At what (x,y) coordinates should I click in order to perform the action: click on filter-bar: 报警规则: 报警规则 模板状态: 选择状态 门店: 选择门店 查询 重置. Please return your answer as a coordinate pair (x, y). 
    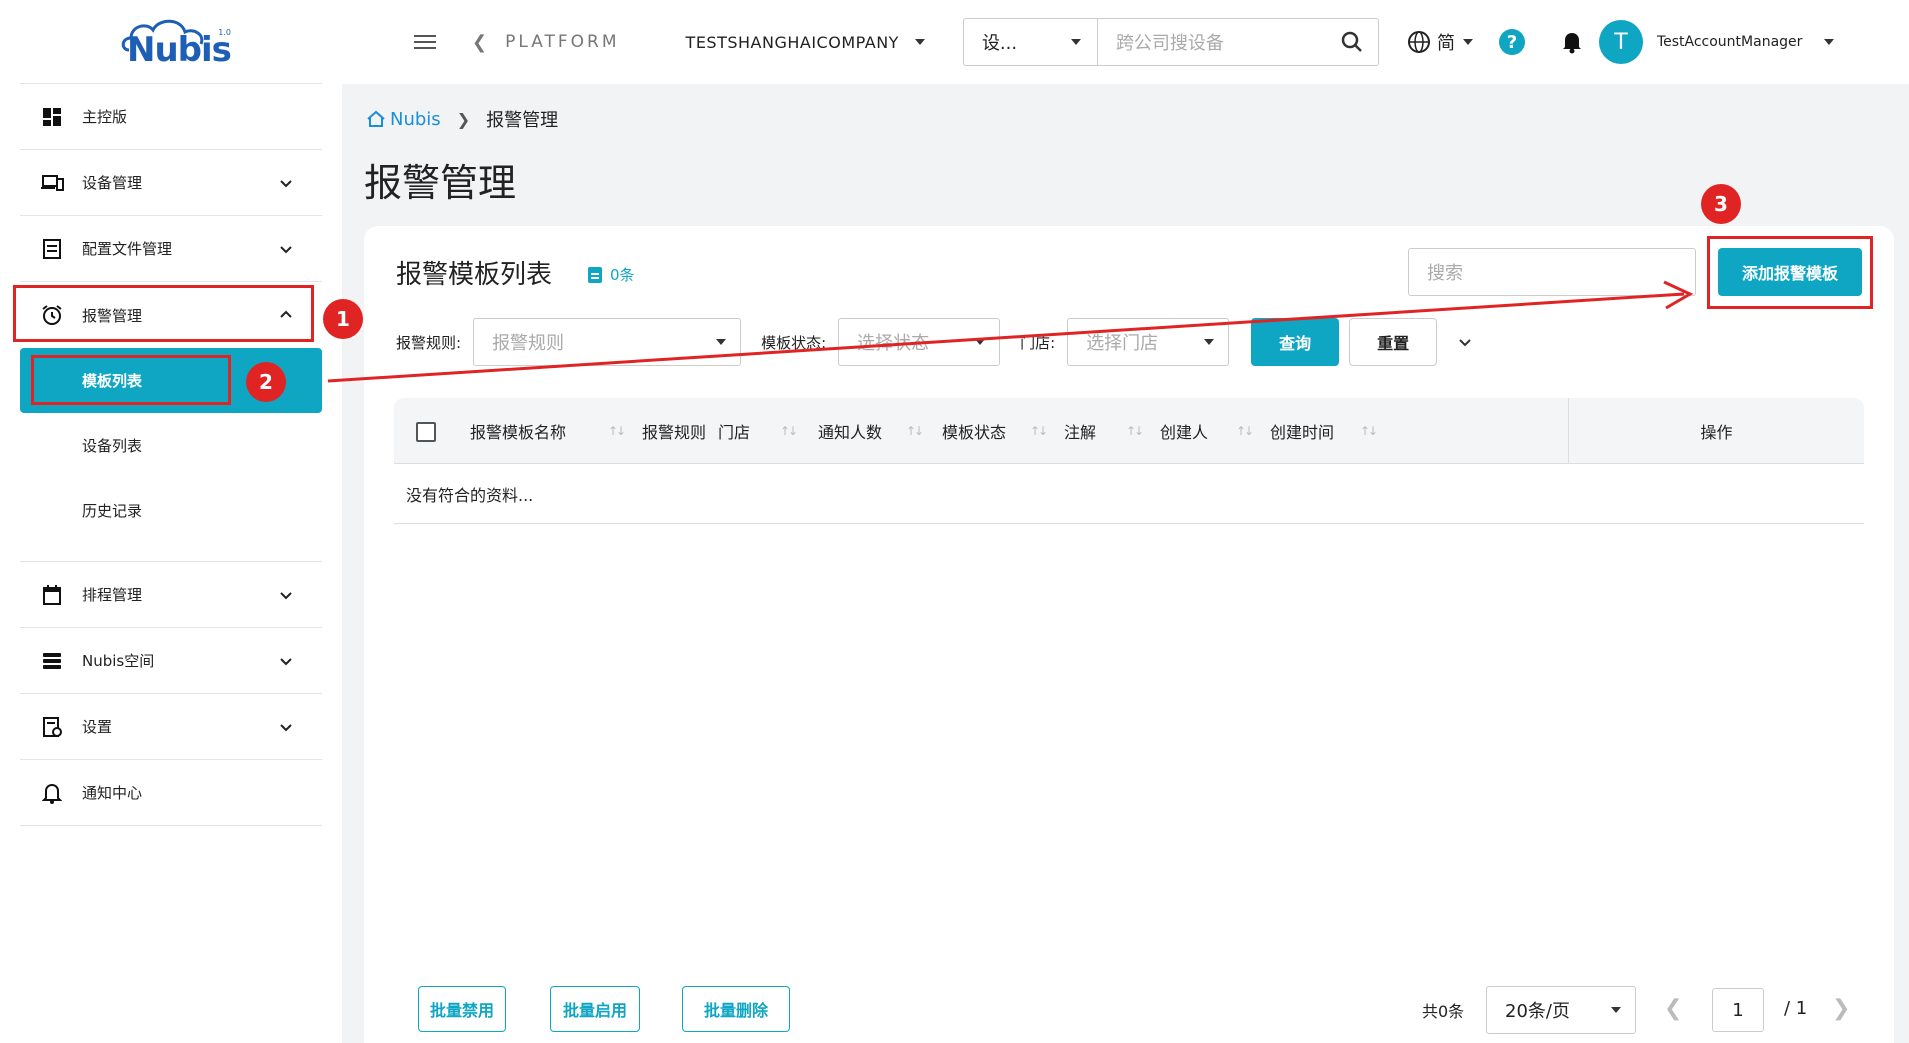
    Looking at the image, I should click on (934, 342).